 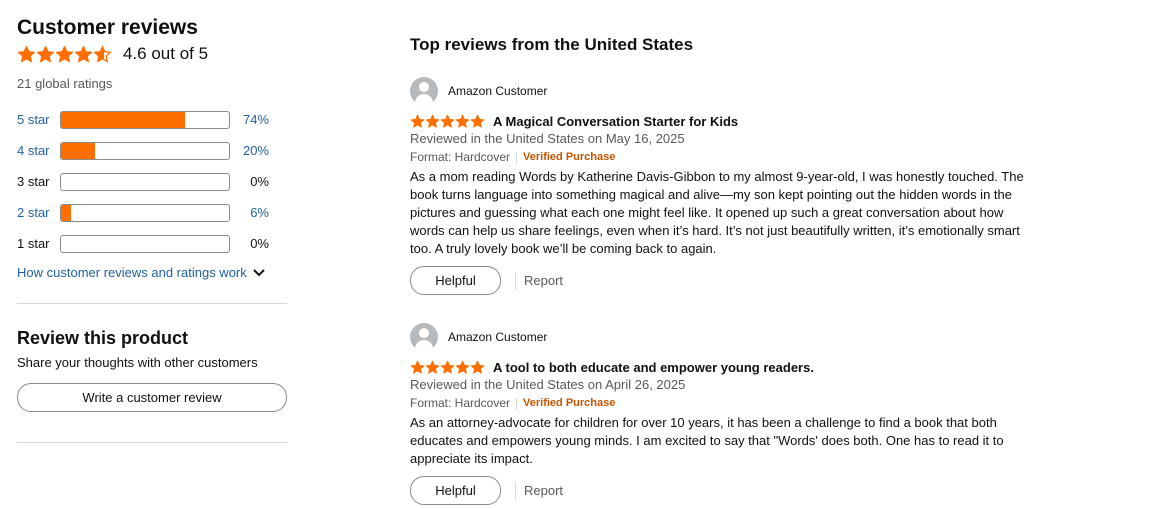 What do you see at coordinates (33, 243) in the screenshot?
I see `histogram-star-label: 1 star` at bounding box center [33, 243].